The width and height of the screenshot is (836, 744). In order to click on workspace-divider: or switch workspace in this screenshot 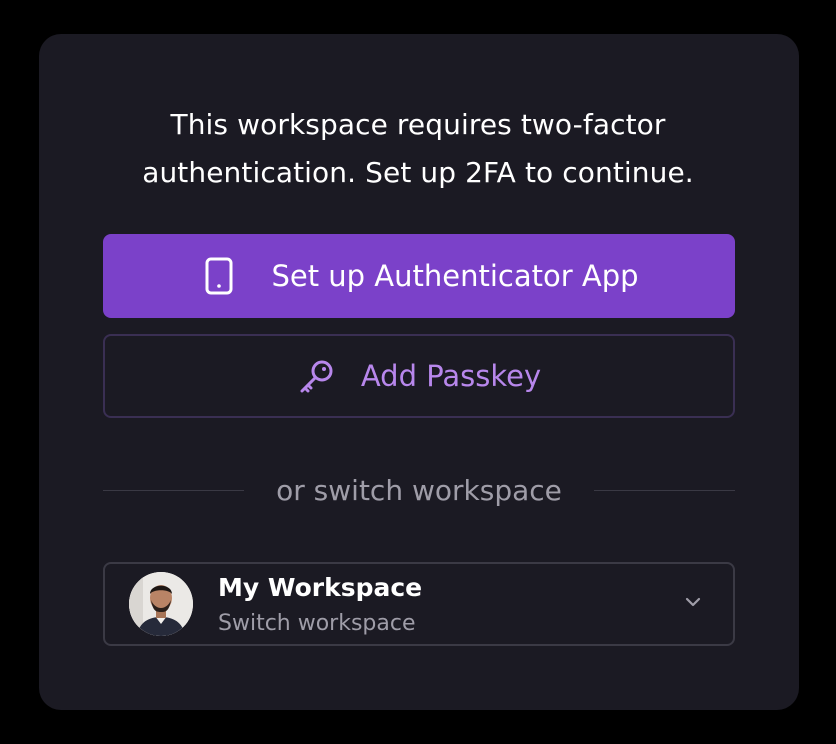, I will do `click(419, 490)`.